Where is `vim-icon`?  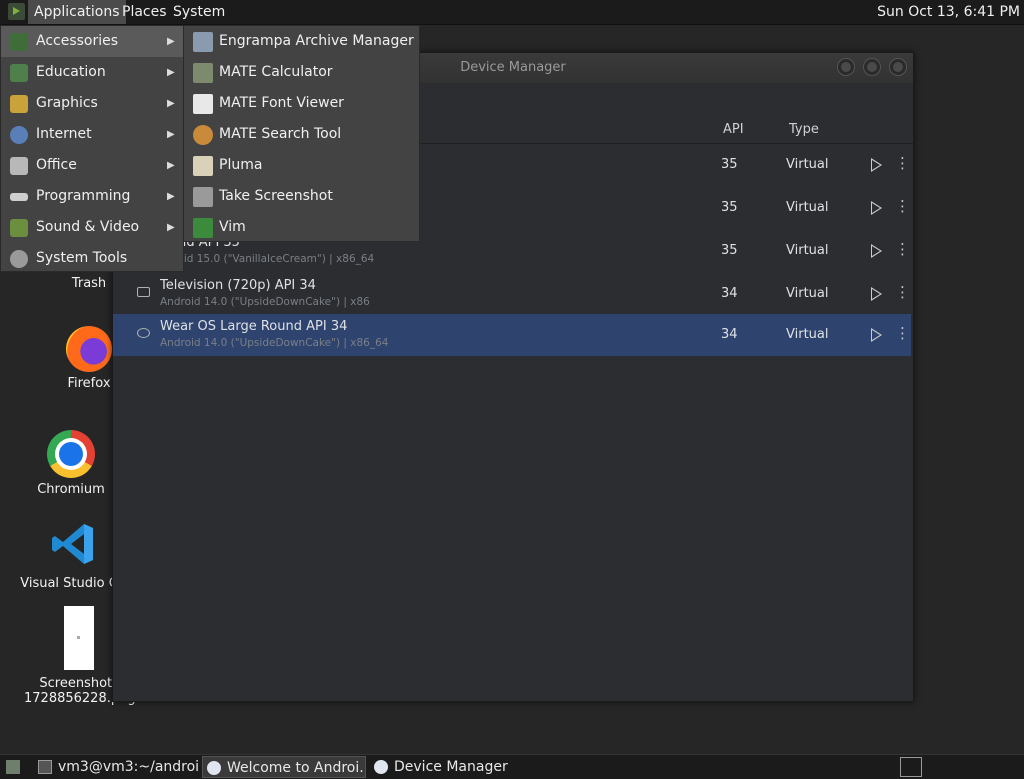
vim-icon is located at coordinates (203, 228).